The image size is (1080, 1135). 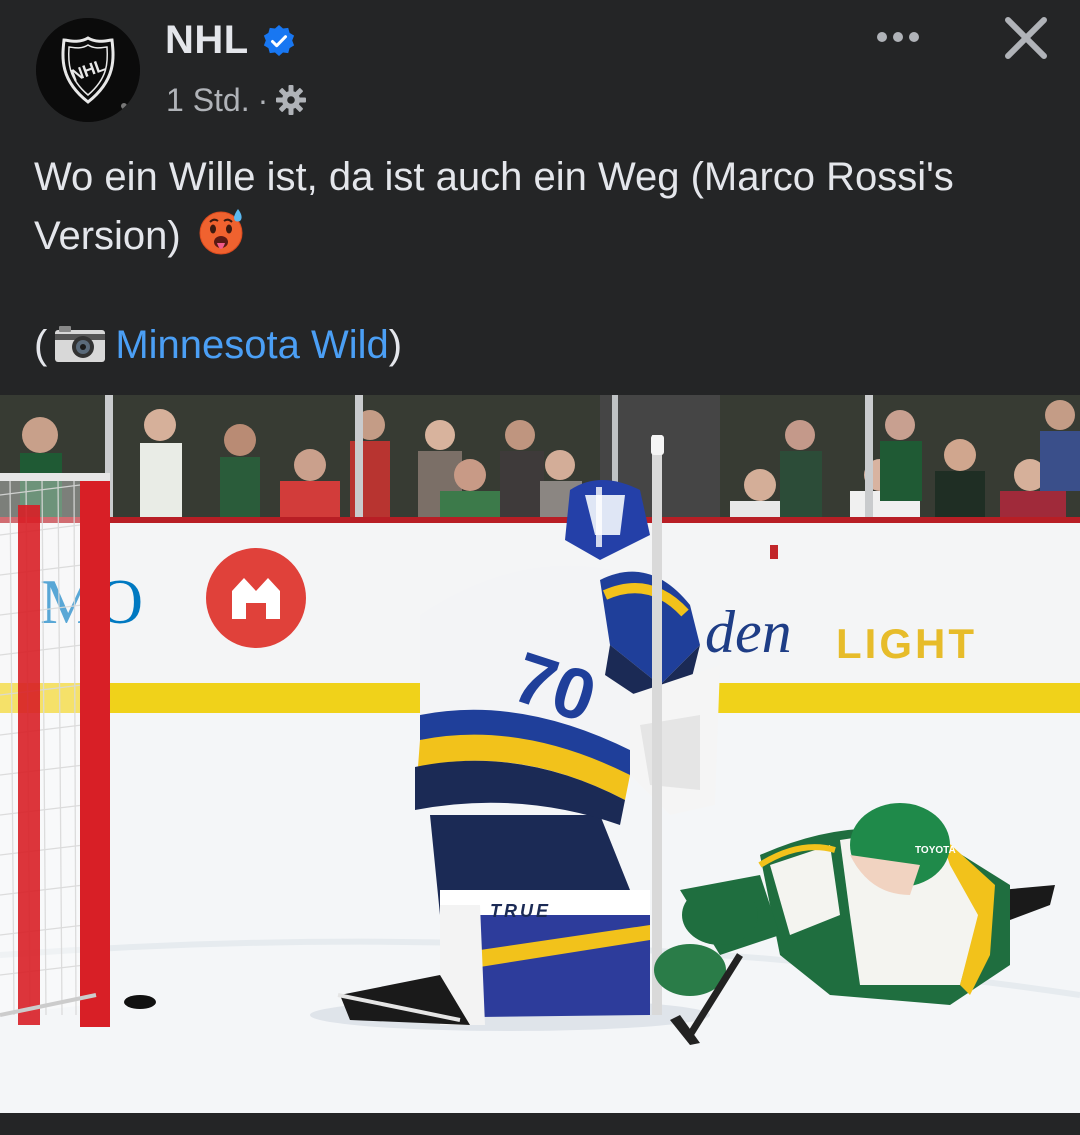 I want to click on crowd, so click(x=540, y=460).